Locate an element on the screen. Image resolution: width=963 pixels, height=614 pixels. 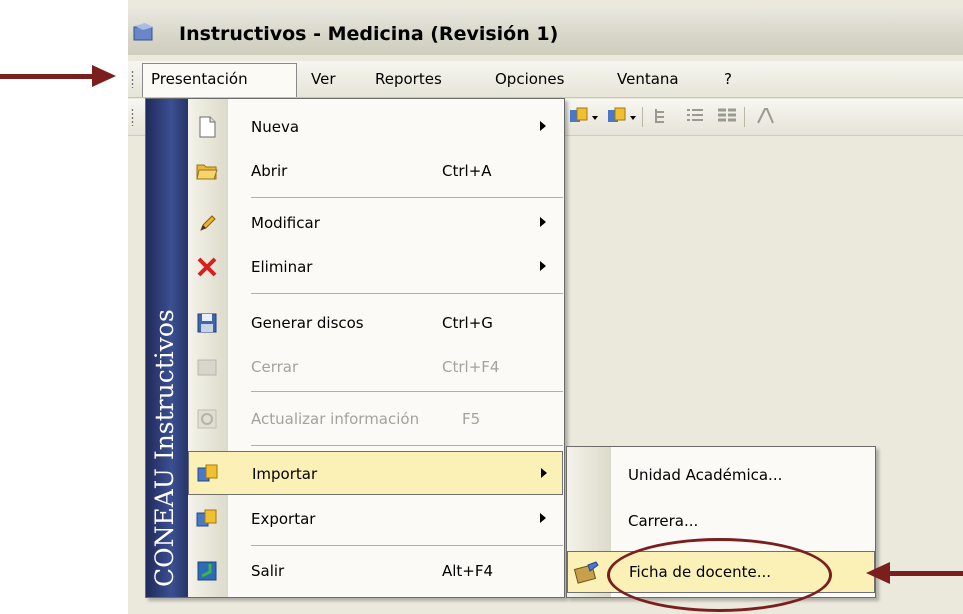
menu-item-label: Cerrar is located at coordinates (275, 367).